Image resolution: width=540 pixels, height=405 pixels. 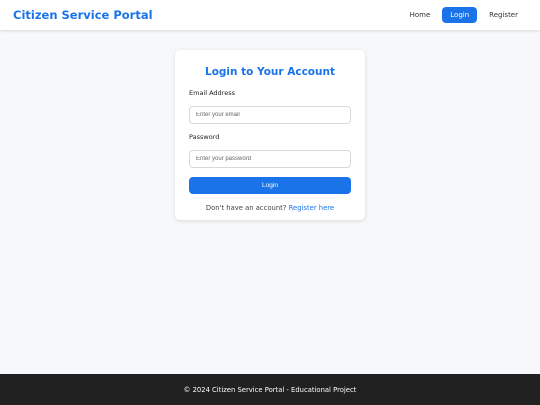 I want to click on register-prompt-text: Don't have an account?, so click(x=246, y=208).